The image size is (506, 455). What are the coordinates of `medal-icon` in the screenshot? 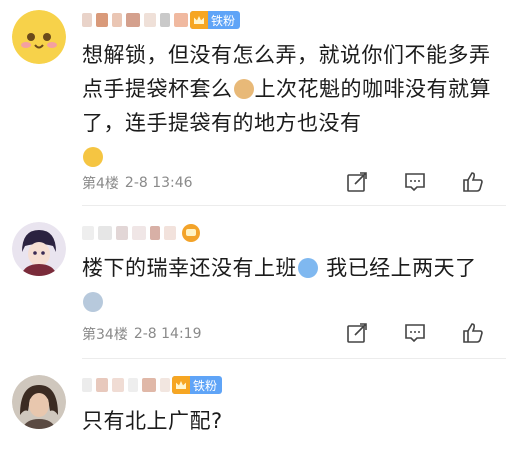 It's located at (191, 233).